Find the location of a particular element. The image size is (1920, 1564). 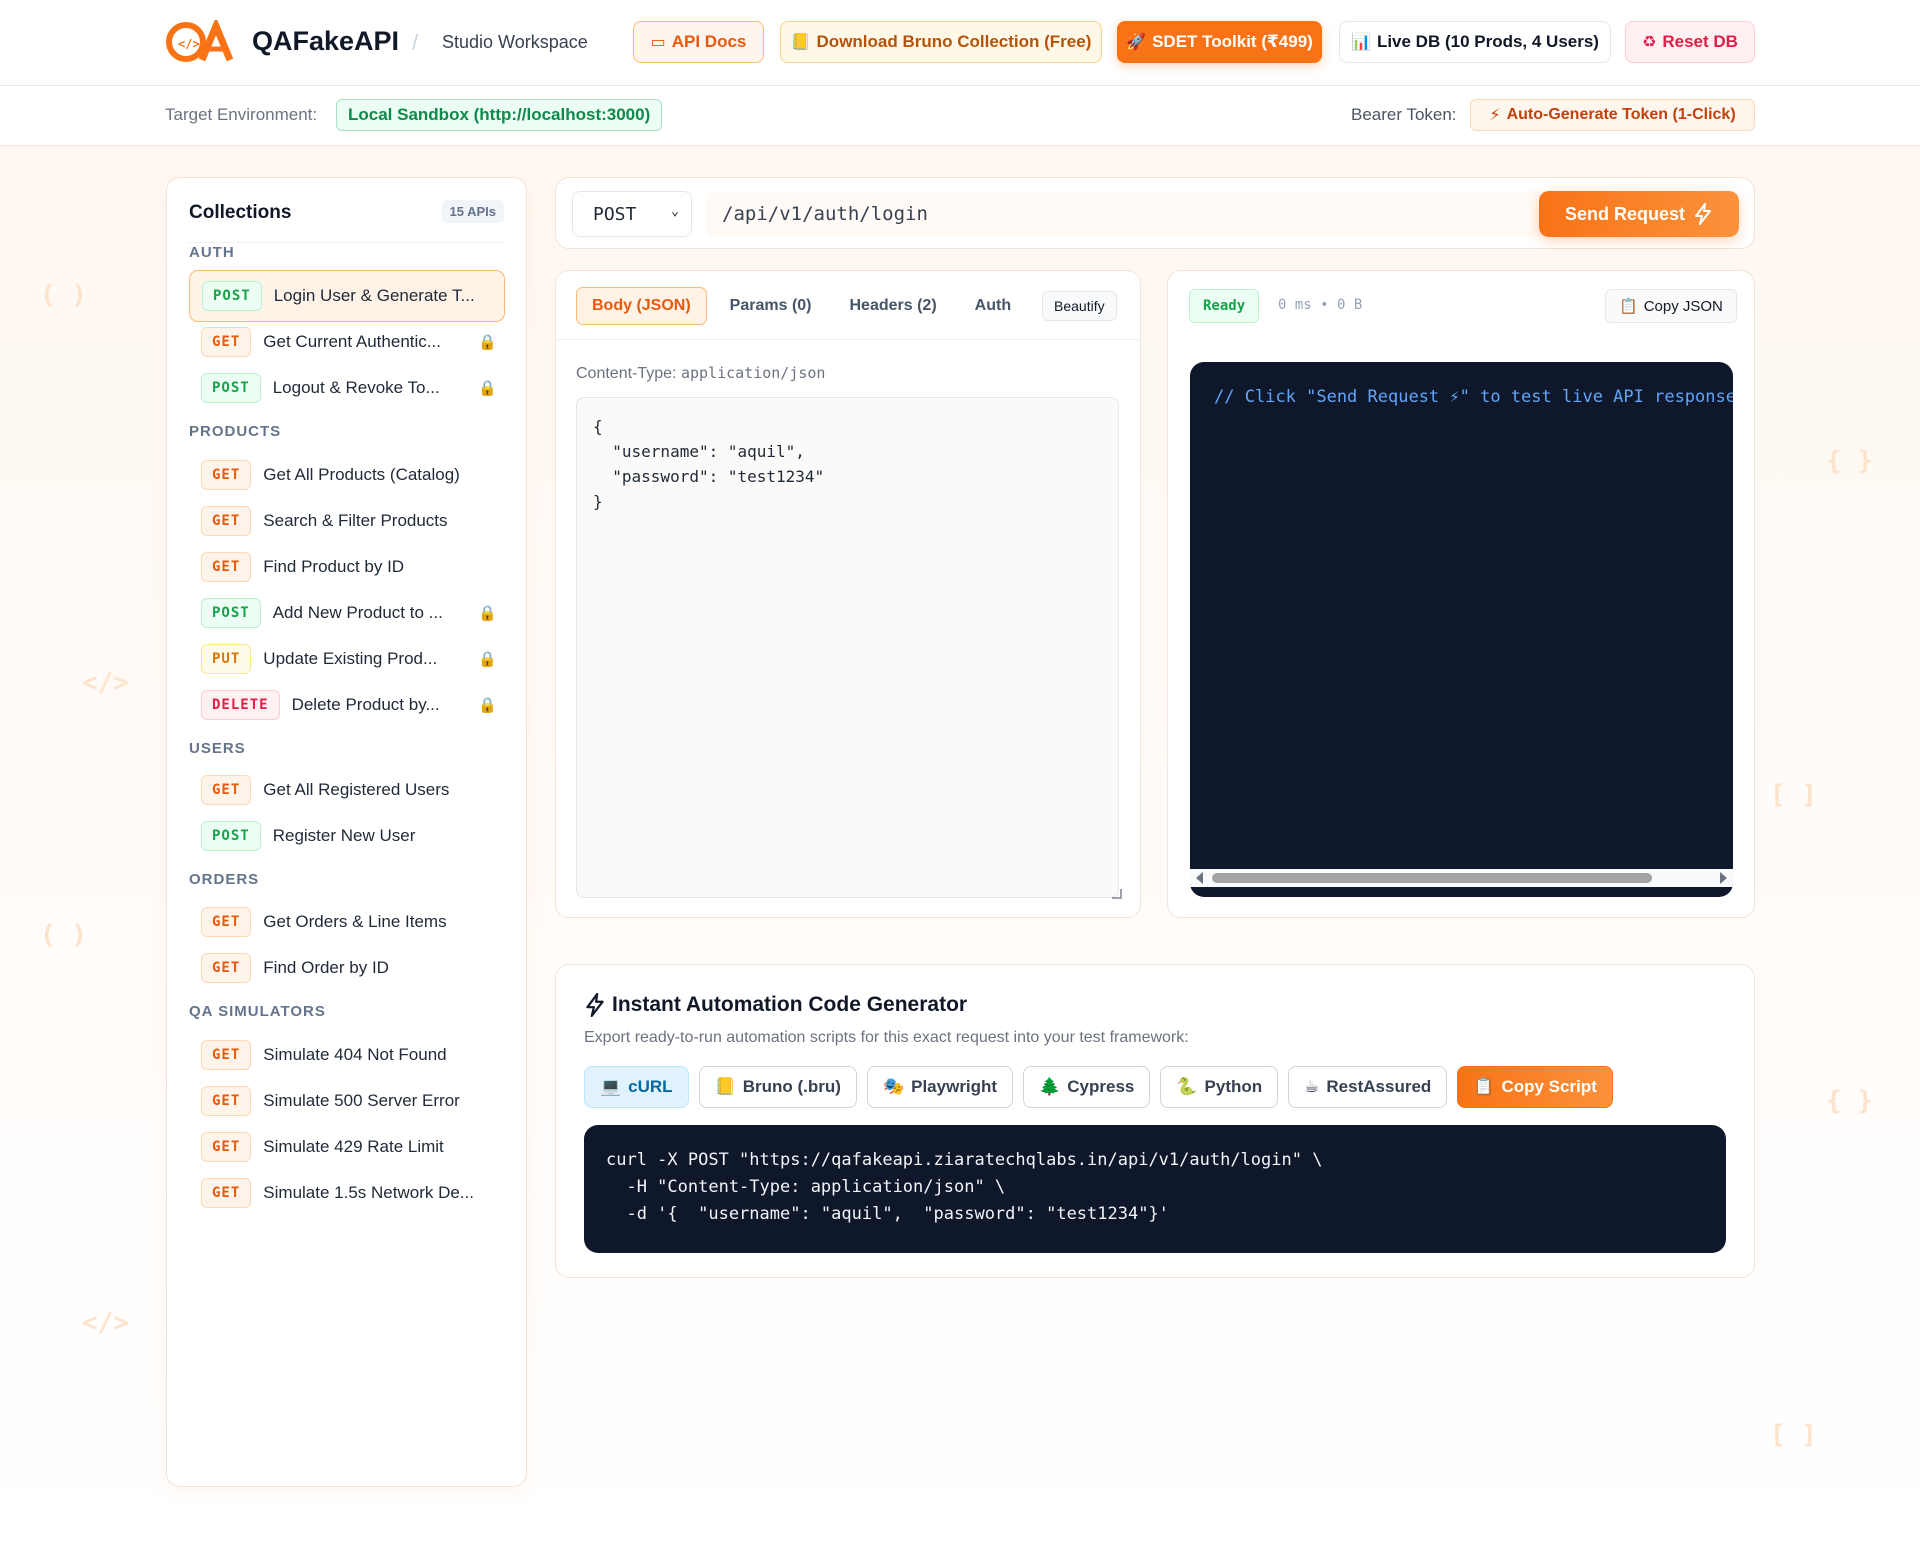

sidebar-item: GET Find Order by ID is located at coordinates (347, 968).